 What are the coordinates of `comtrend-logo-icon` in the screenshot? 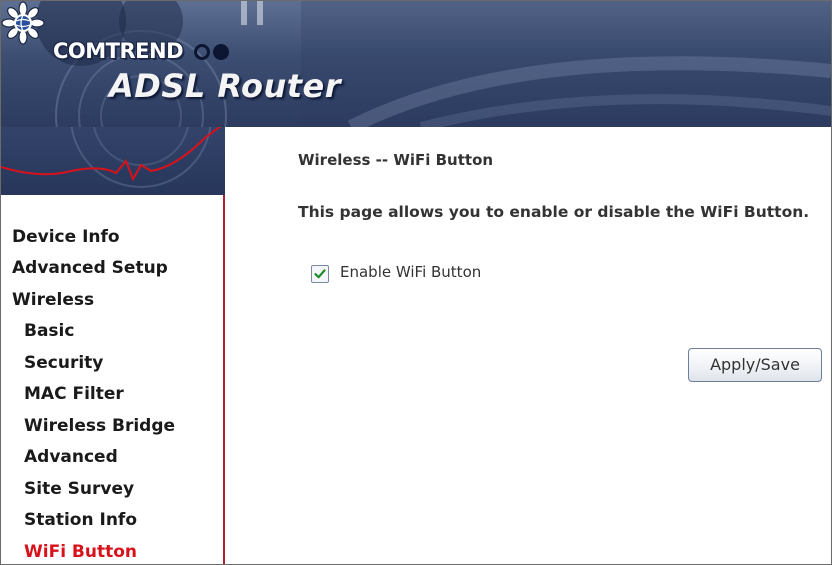 It's located at (23, 23).